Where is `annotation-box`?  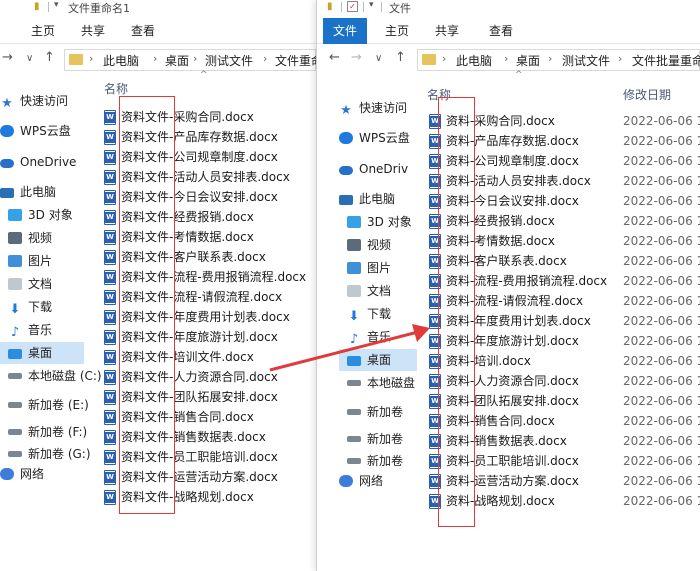 annotation-box is located at coordinates (147, 305).